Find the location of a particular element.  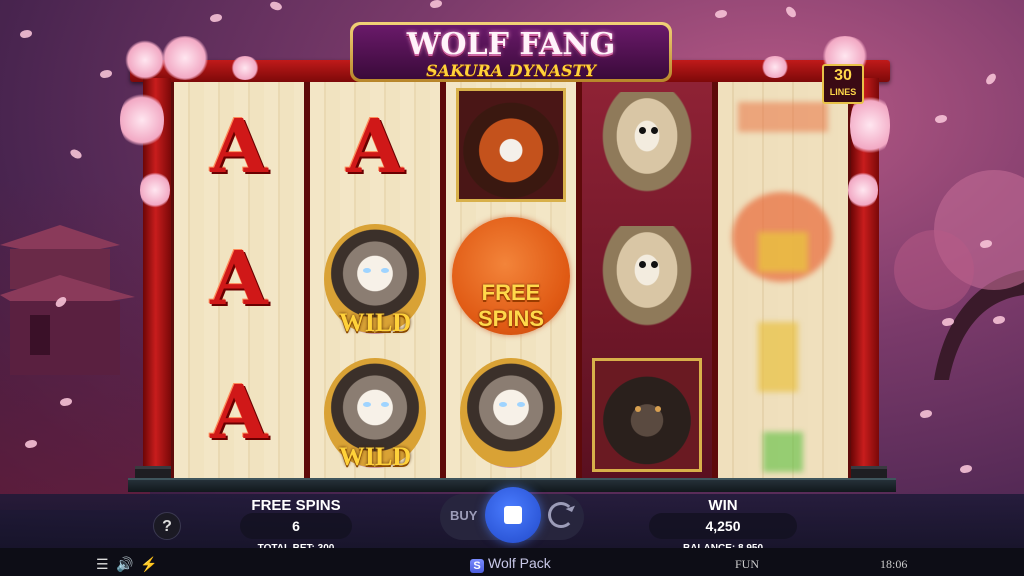

wolf-icon is located at coordinates (511, 413).